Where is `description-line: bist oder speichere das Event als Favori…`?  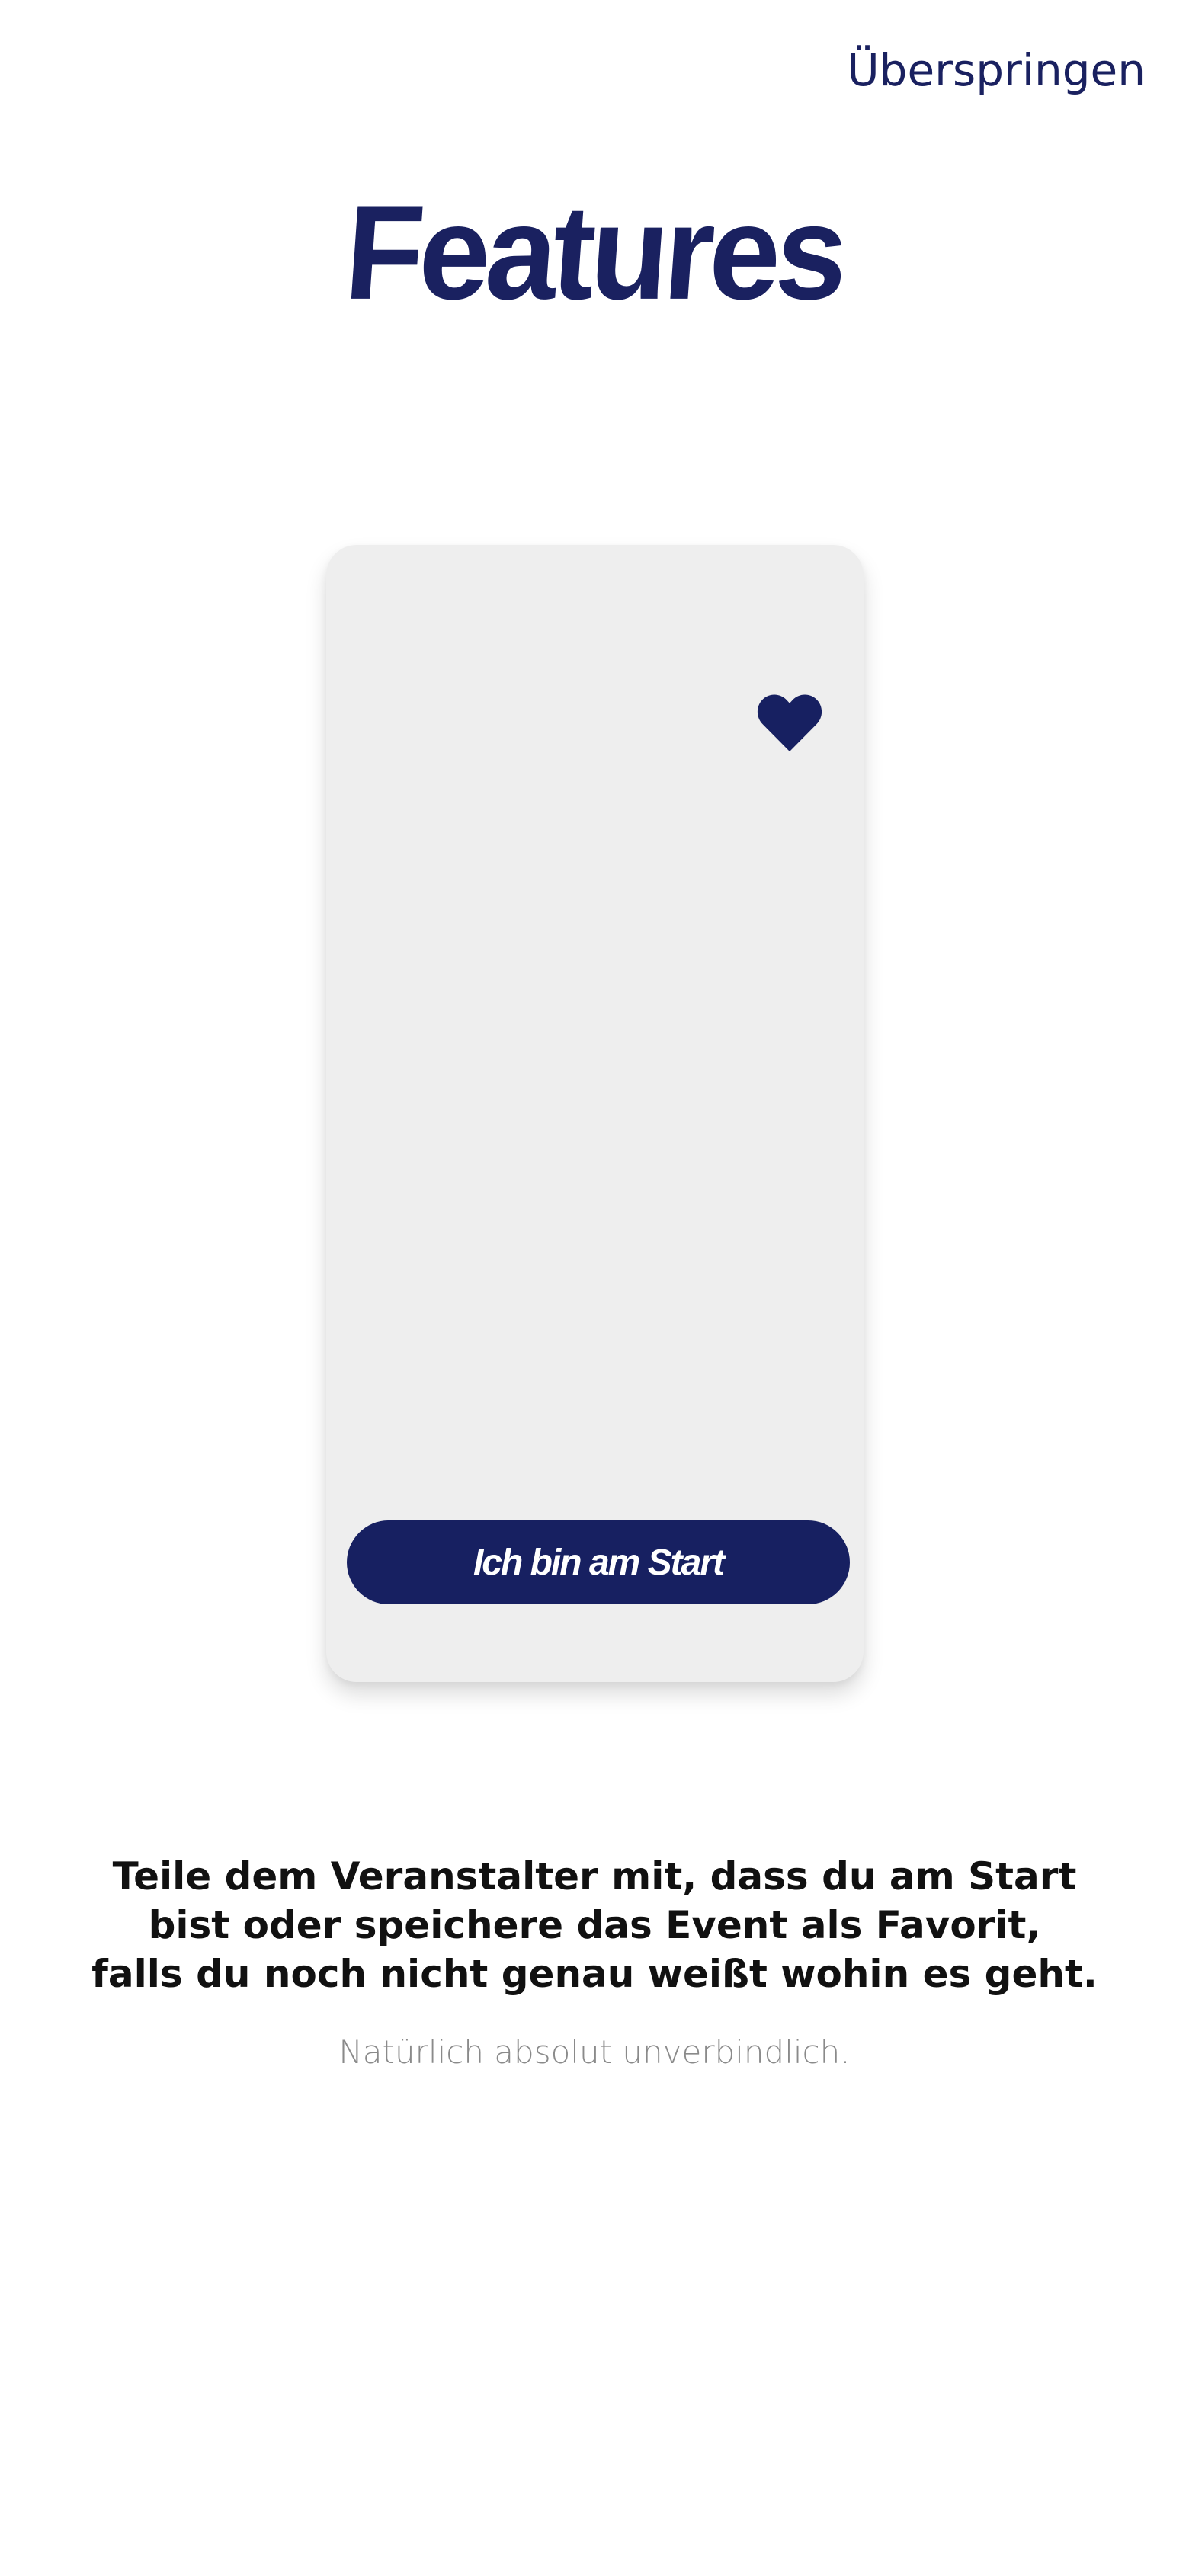 description-line: bist oder speichere das Event als Favori… is located at coordinates (594, 1925).